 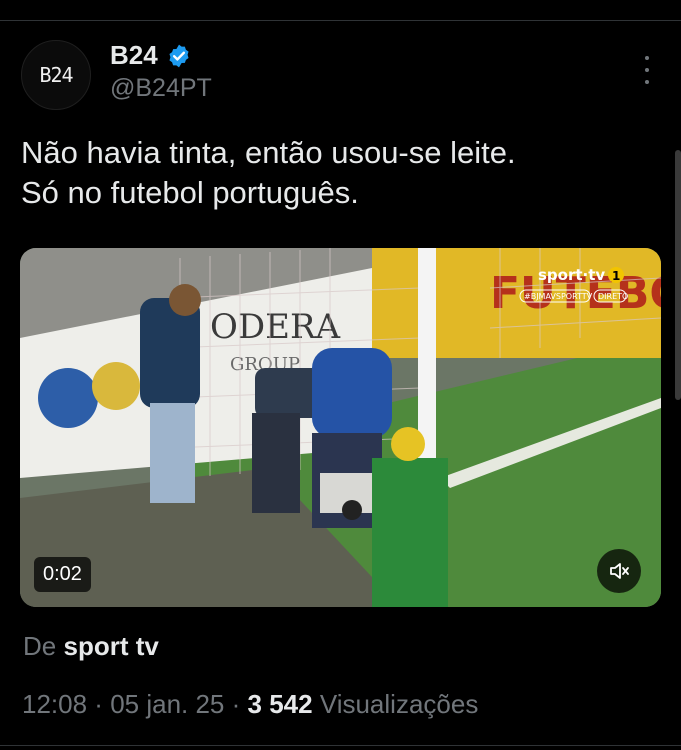 I want to click on live-label: DIRETO, so click(x=613, y=296).